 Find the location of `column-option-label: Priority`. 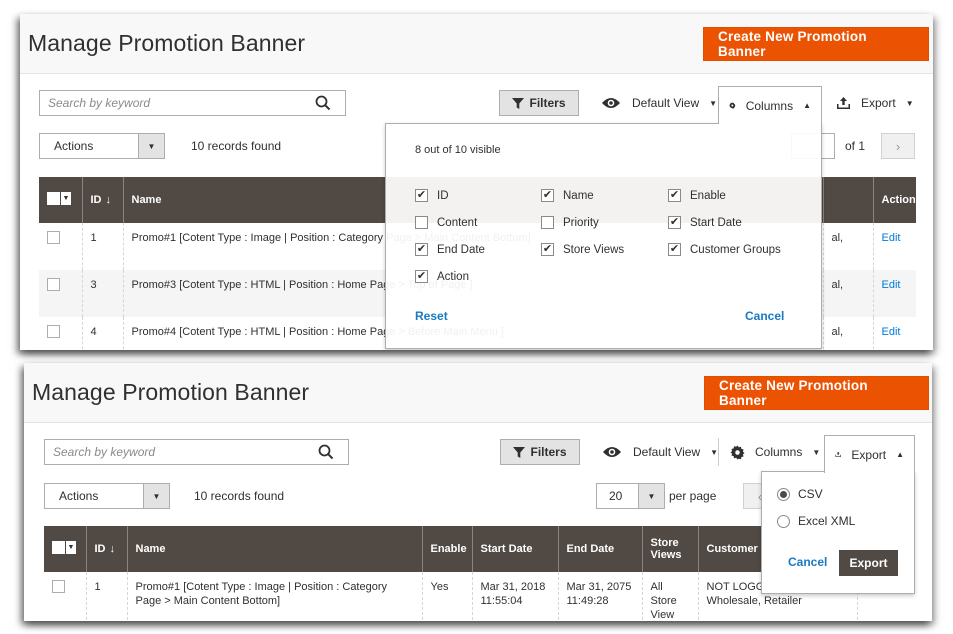

column-option-label: Priority is located at coordinates (581, 222).